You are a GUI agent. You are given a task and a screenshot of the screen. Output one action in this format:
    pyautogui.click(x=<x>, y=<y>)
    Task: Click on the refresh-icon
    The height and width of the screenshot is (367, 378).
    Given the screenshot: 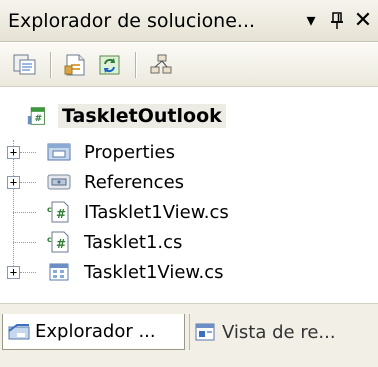 What is the action you would take?
    pyautogui.click(x=109, y=64)
    